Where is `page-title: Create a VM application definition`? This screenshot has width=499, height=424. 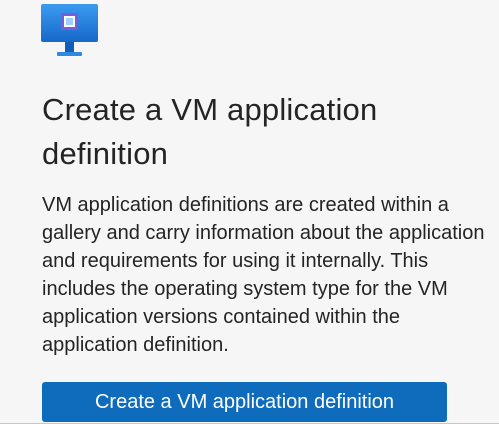
page-title: Create a VM application definition is located at coordinates (210, 131).